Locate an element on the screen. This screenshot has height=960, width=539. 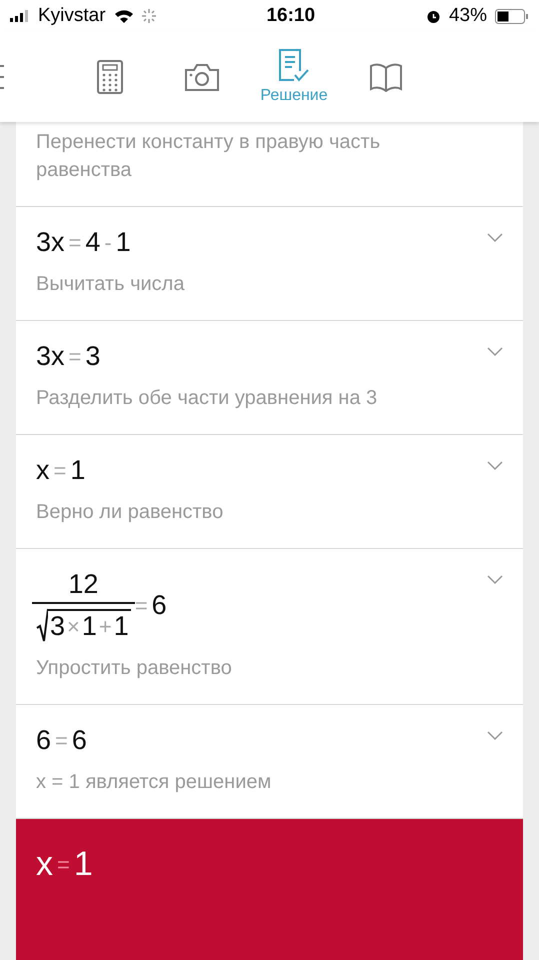
step-card: x=1 Верно ли равенство is located at coordinates (269, 492).